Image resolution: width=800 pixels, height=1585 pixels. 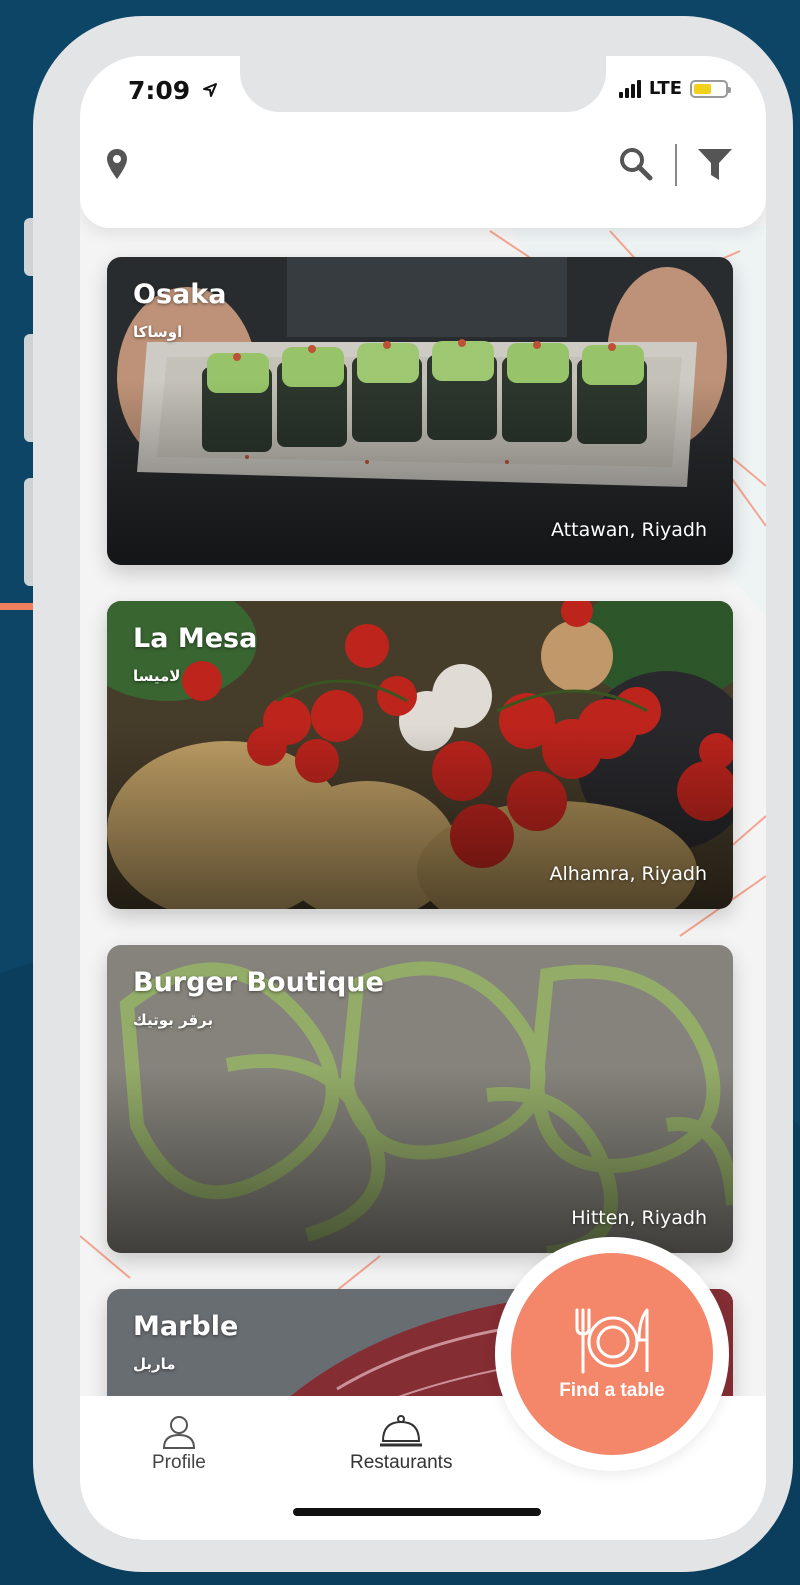 I want to click on header-divider, so click(x=676, y=165).